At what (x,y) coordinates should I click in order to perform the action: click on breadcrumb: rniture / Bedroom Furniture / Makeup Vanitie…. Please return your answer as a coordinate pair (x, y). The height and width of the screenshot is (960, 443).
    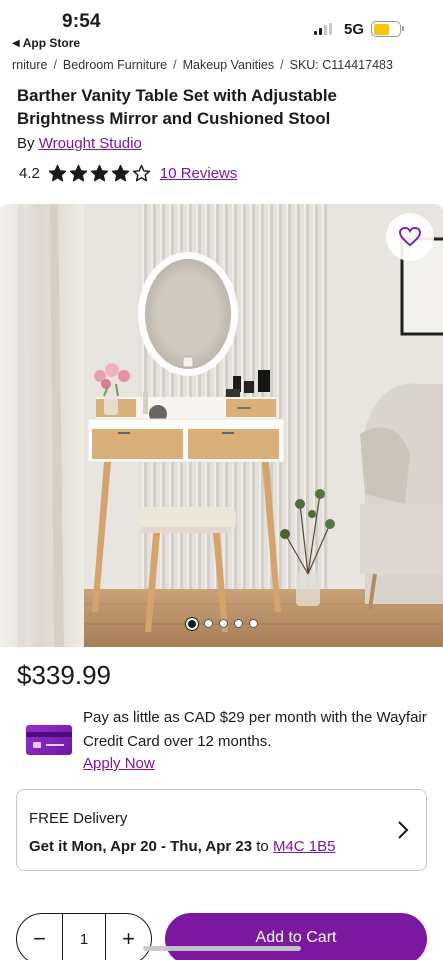
    Looking at the image, I should click on (227, 66).